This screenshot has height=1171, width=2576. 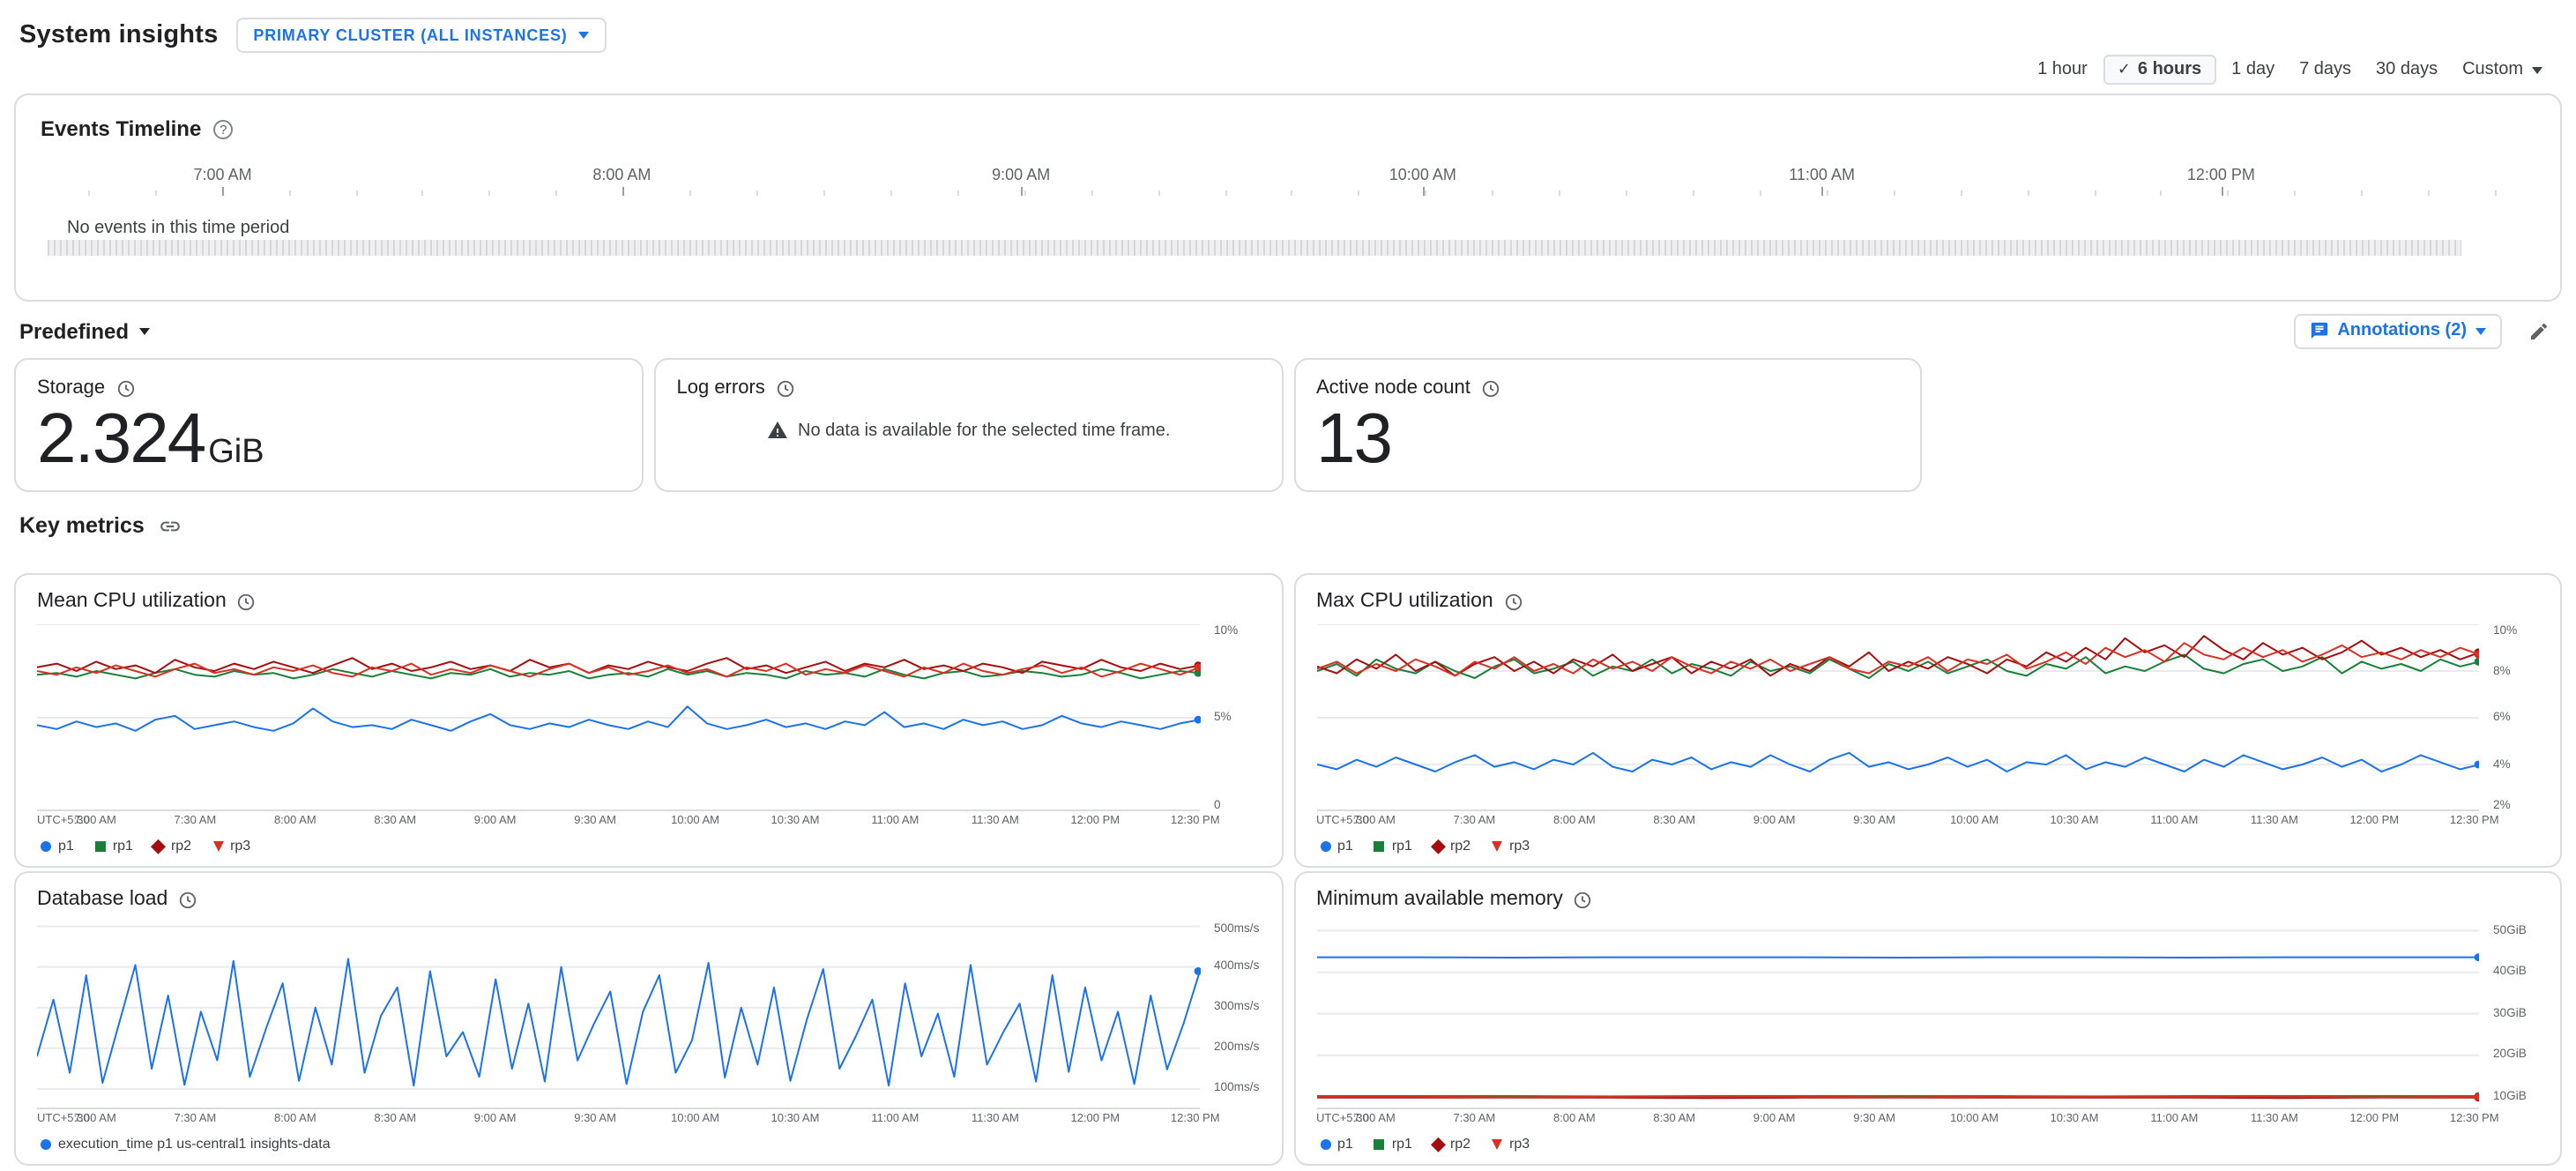 I want to click on min-memory-plot, so click(x=1898, y=1016).